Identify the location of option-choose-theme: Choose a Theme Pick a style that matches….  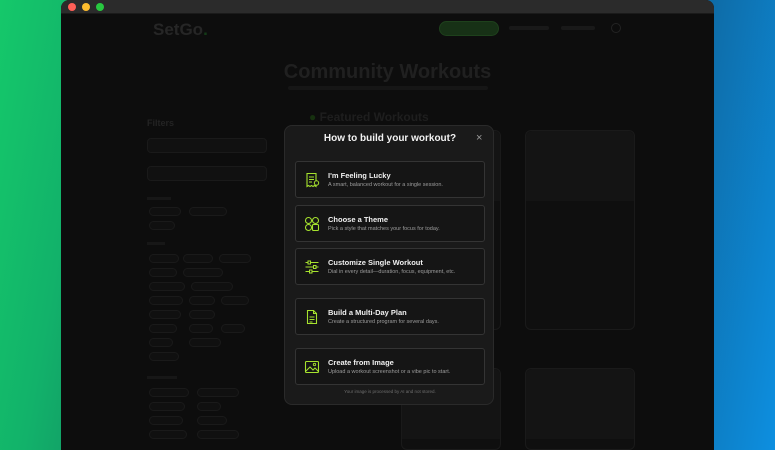
(390, 223).